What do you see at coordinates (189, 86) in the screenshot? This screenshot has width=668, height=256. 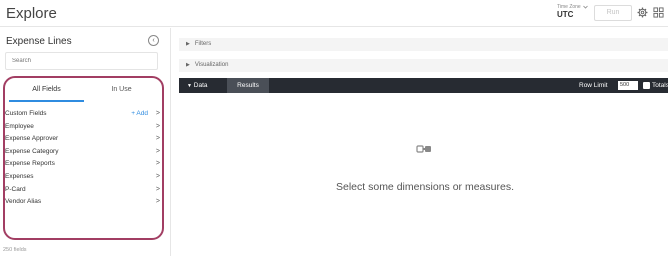 I see `caret-down-icon: ▼` at bounding box center [189, 86].